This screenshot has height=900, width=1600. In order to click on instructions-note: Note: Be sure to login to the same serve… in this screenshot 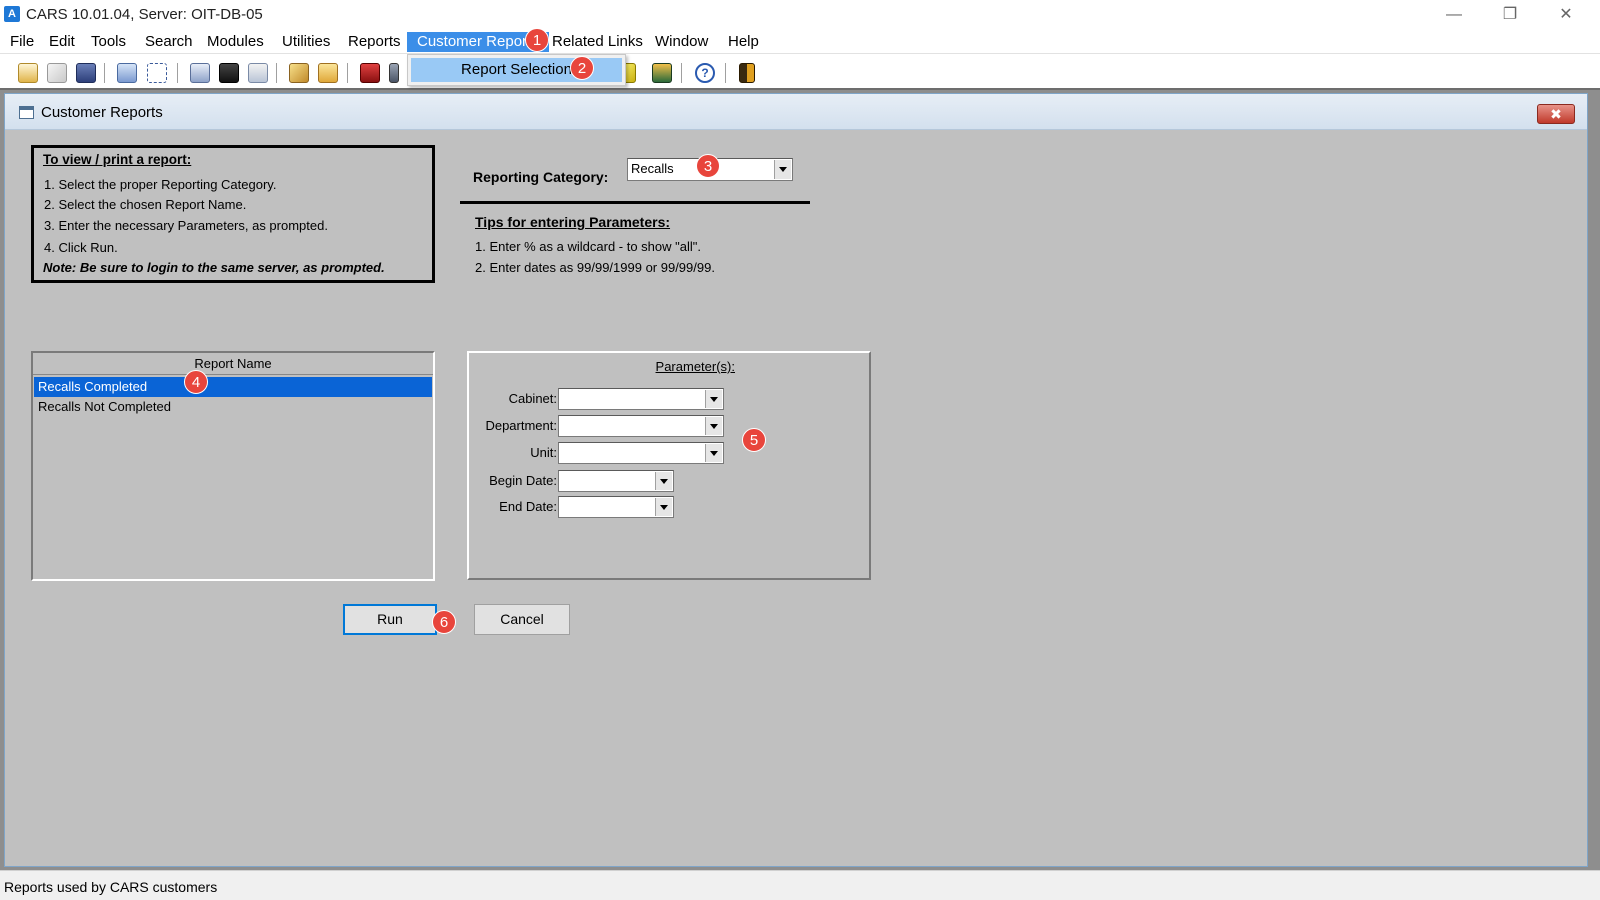, I will do `click(214, 267)`.